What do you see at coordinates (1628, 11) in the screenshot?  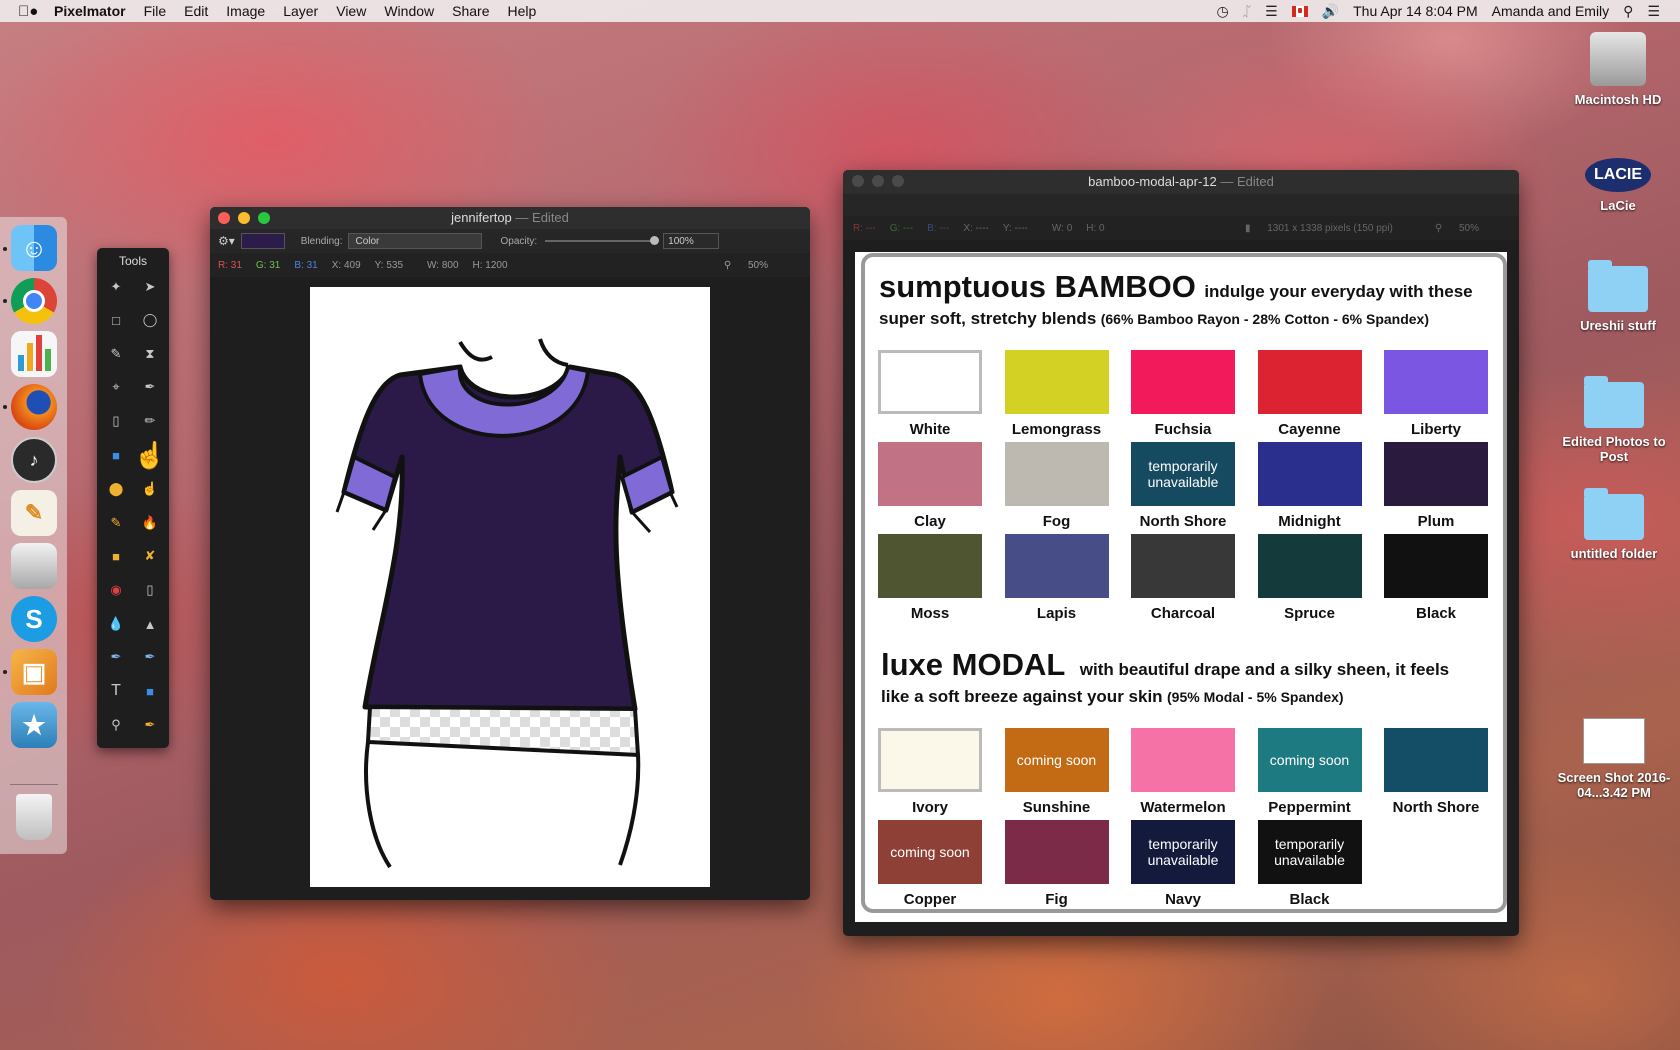 I see `spotlight-search-icon: ⚲` at bounding box center [1628, 11].